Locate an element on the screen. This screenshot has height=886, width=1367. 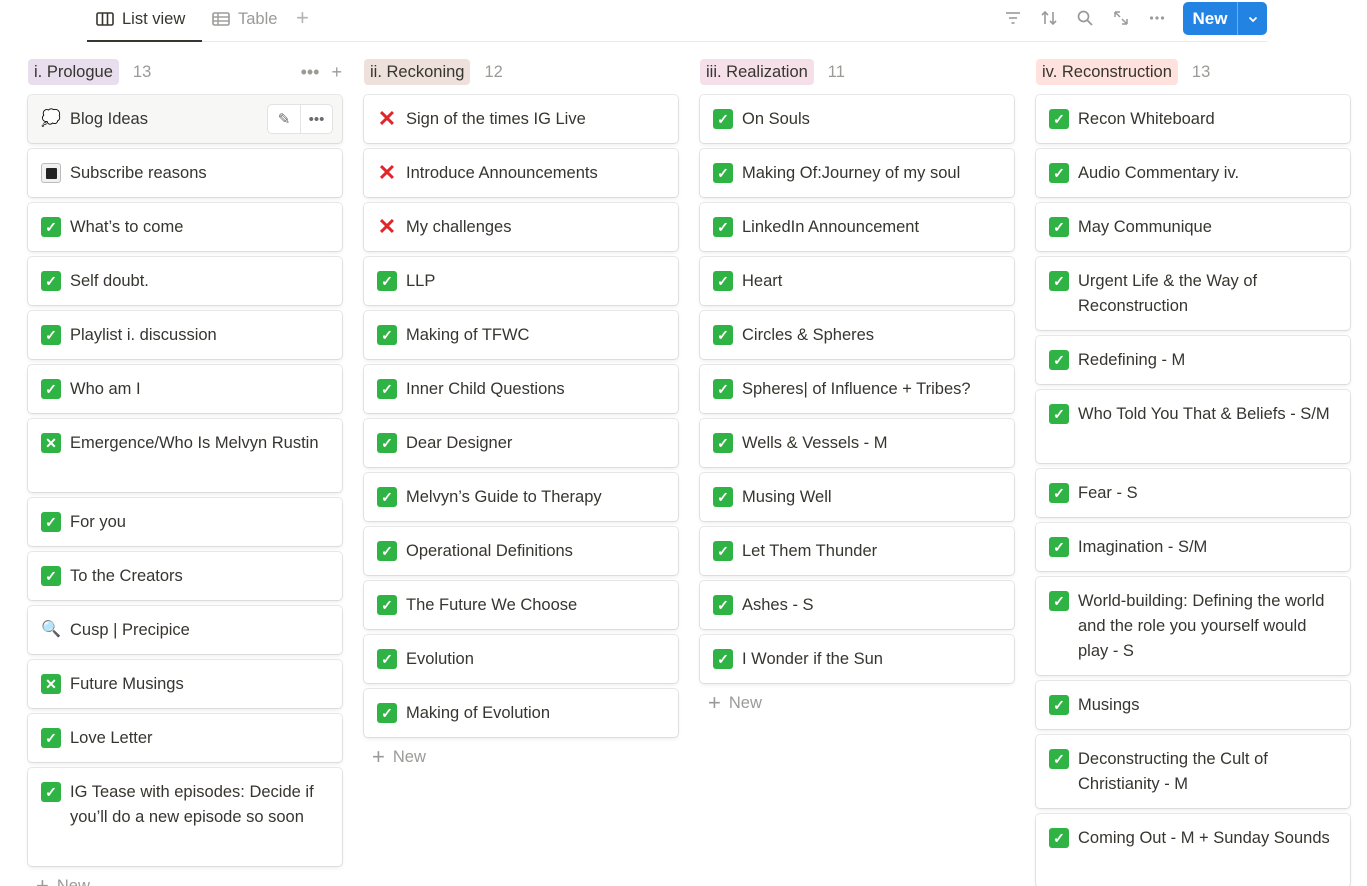
board-card: ✓ To the Creators is located at coordinates (185, 576).